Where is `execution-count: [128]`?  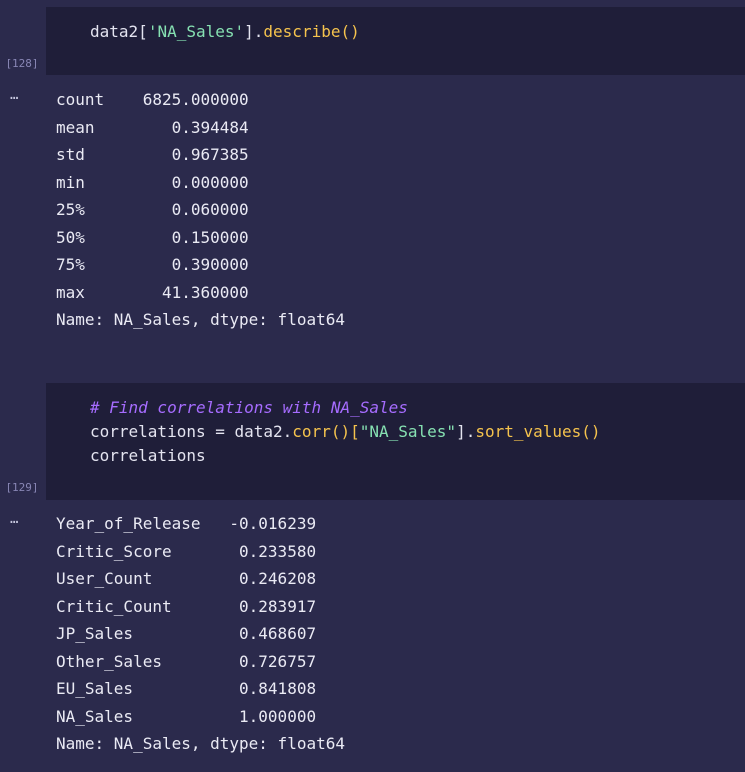 execution-count: [128] is located at coordinates (22, 63).